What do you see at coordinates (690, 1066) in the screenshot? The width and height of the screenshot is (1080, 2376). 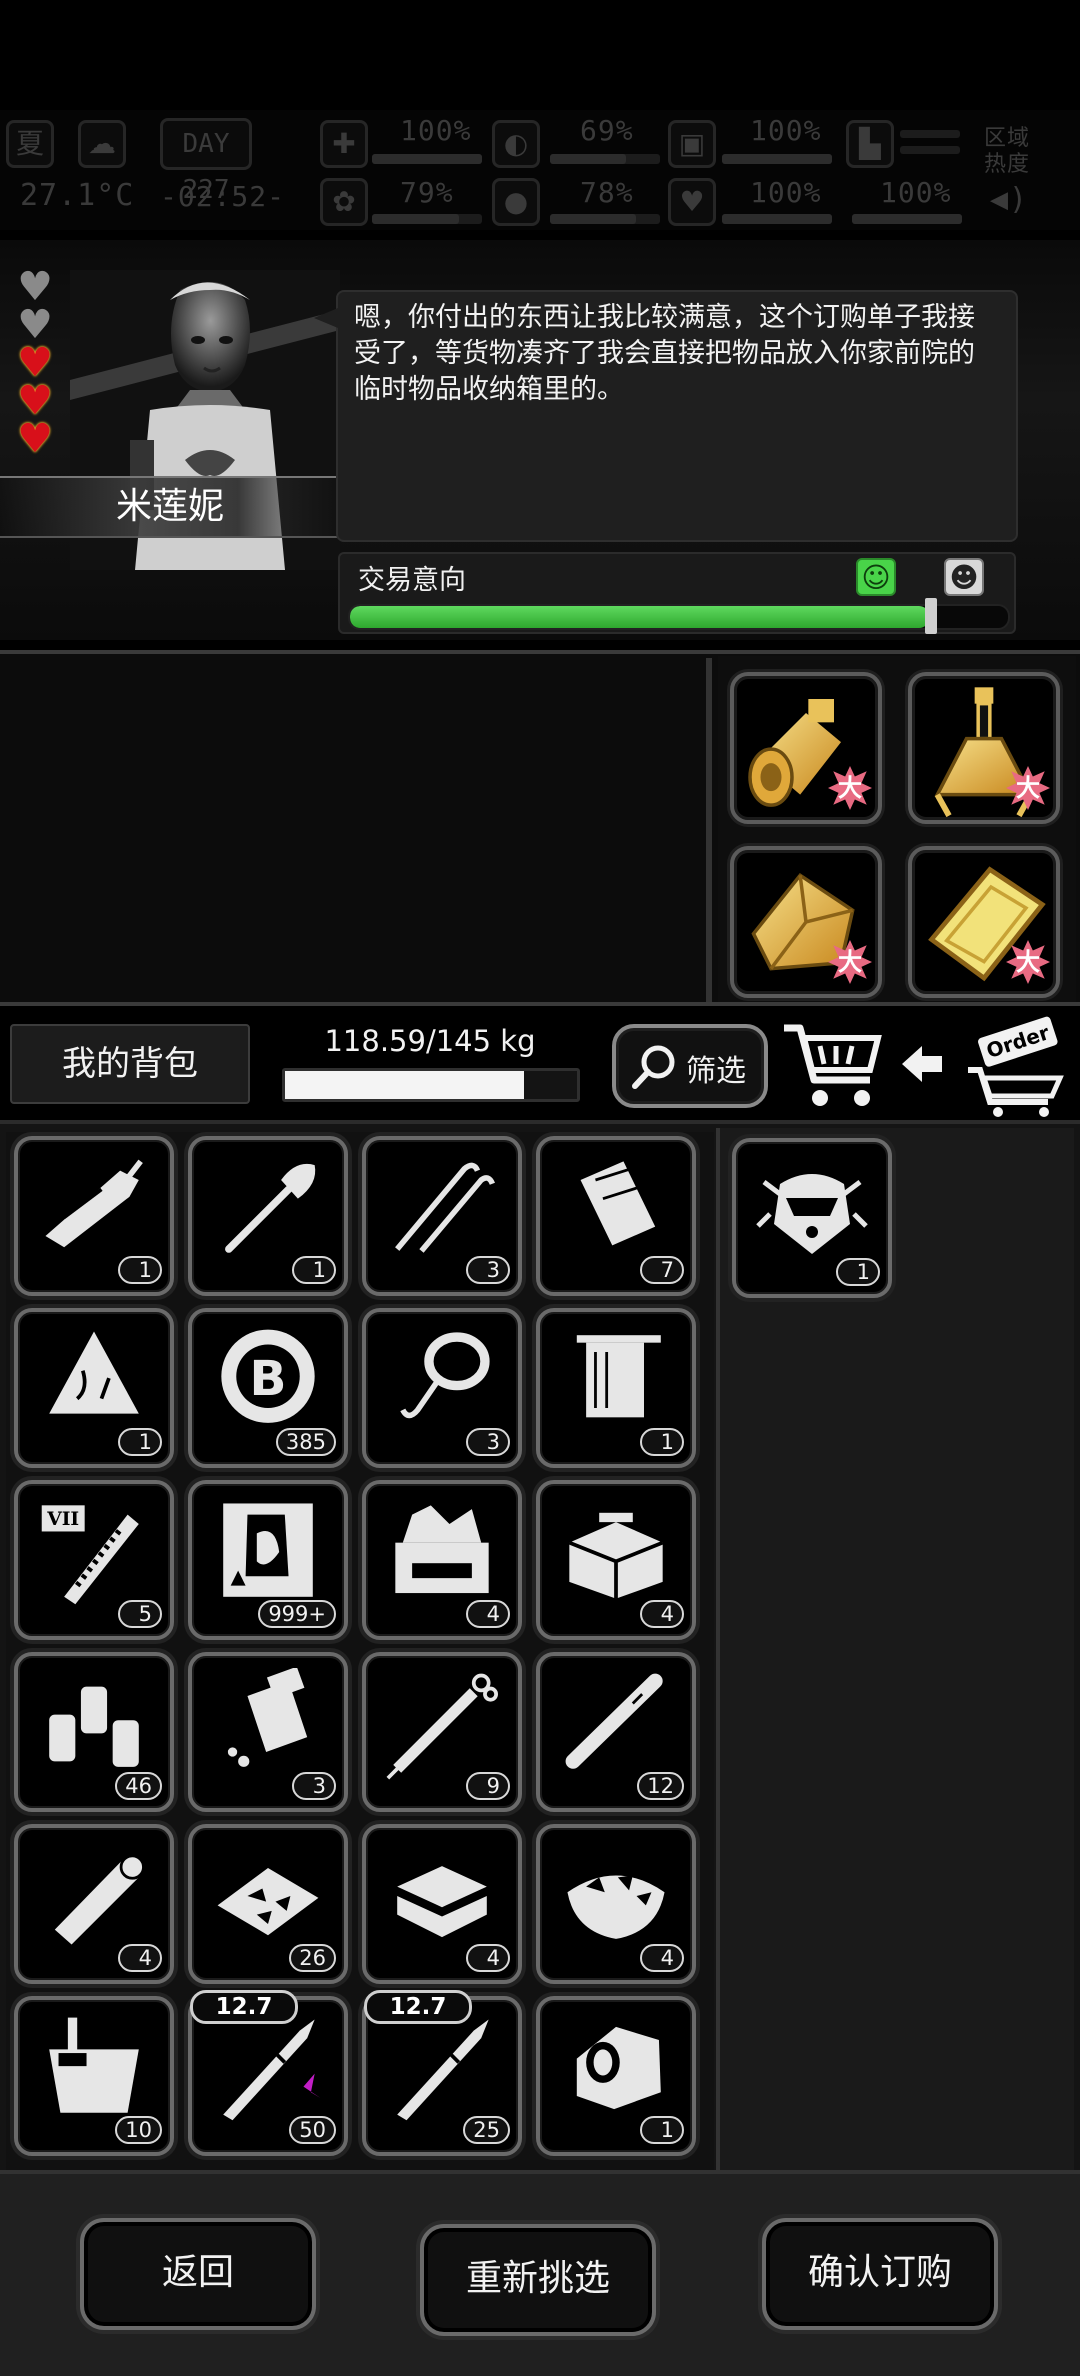 I see `filter-button: 筛选` at bounding box center [690, 1066].